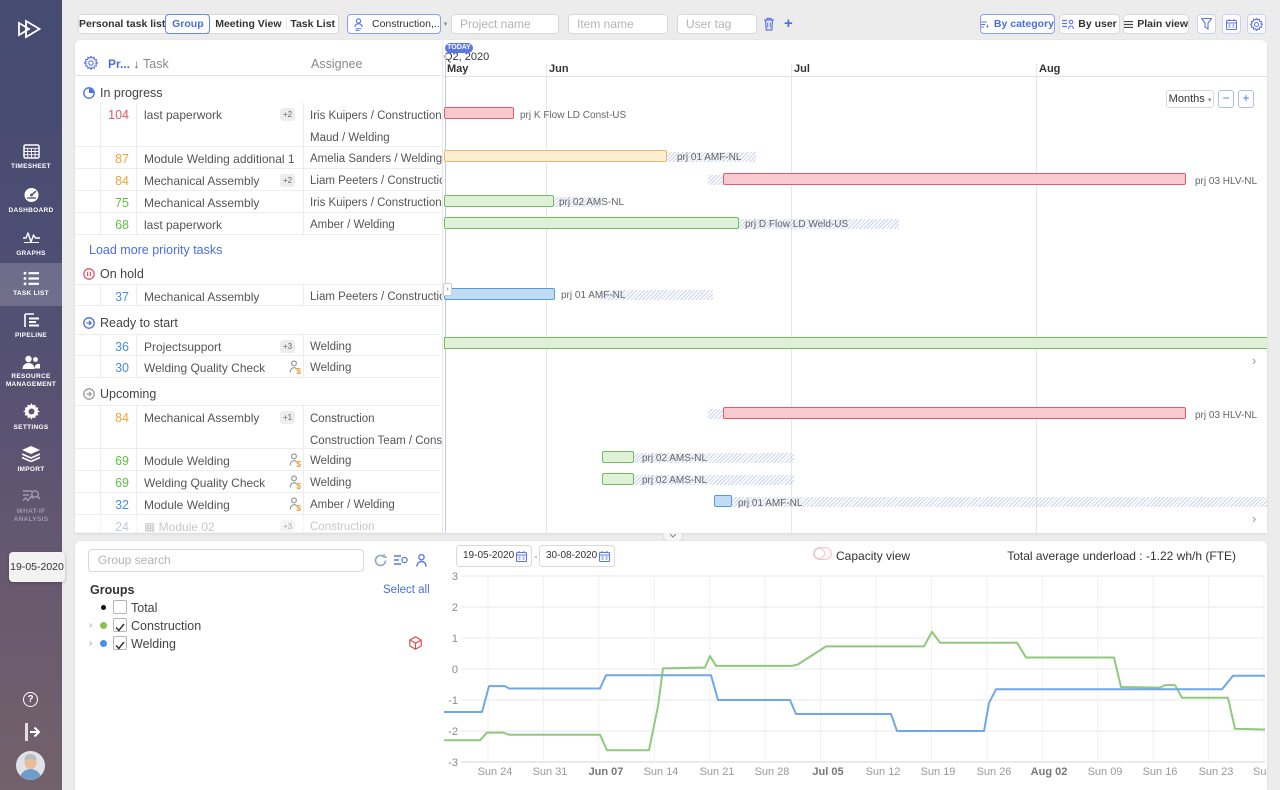 The height and width of the screenshot is (790, 1280). Describe the element at coordinates (455, 577) in the screenshot. I see `svg-text: 3` at that location.